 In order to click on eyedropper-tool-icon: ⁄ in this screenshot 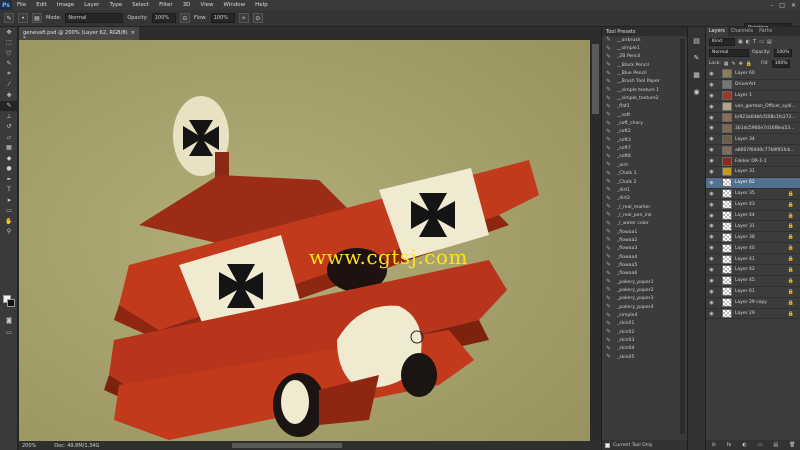, I will do `click(9, 85)`.